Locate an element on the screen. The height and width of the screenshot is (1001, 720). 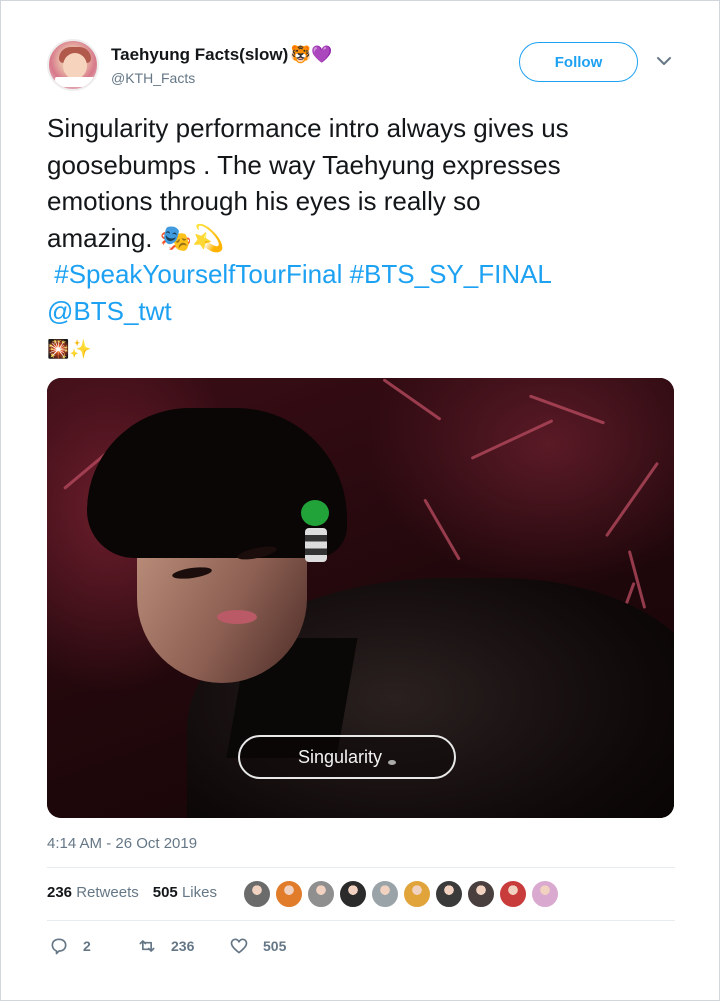
tweet-line-4-text: amazing. is located at coordinates (100, 237).